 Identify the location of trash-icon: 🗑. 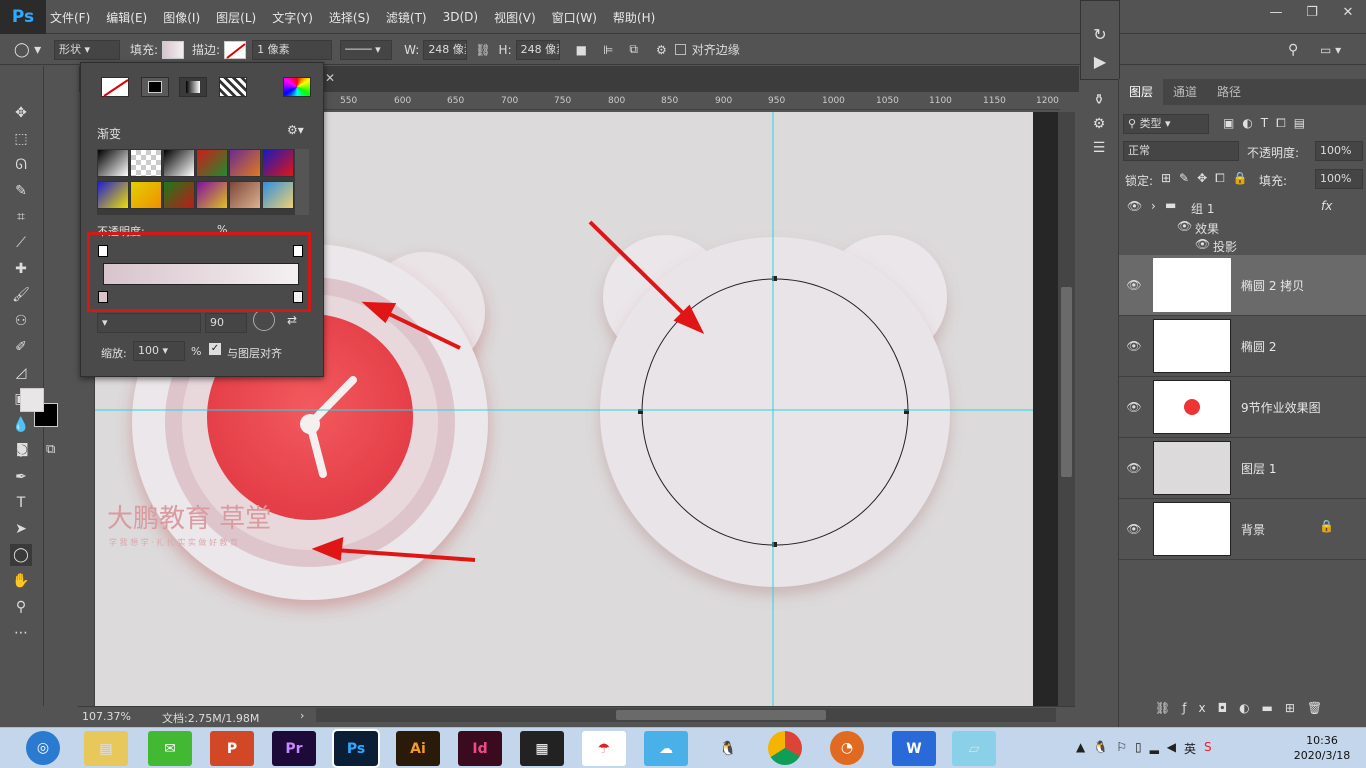
(1320, 708).